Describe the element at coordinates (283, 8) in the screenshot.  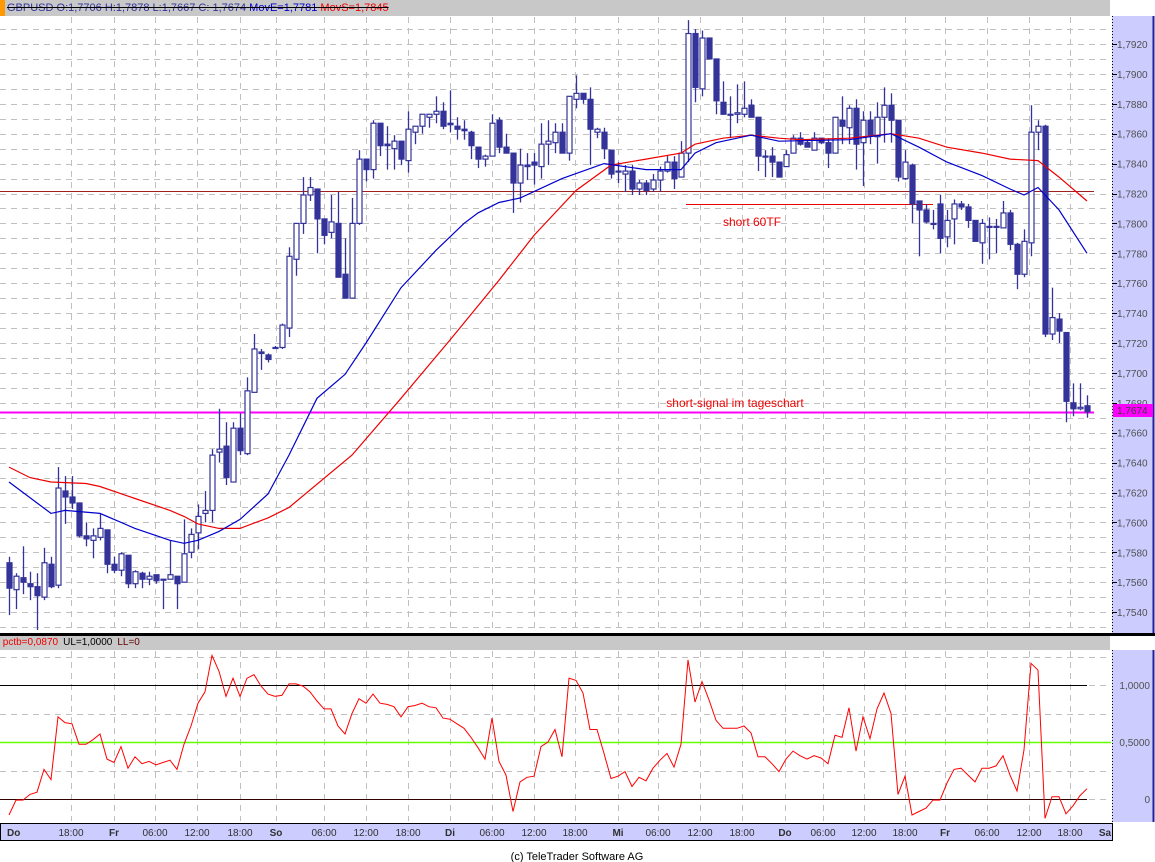
I see `move-value: MovE=1,7781` at that location.